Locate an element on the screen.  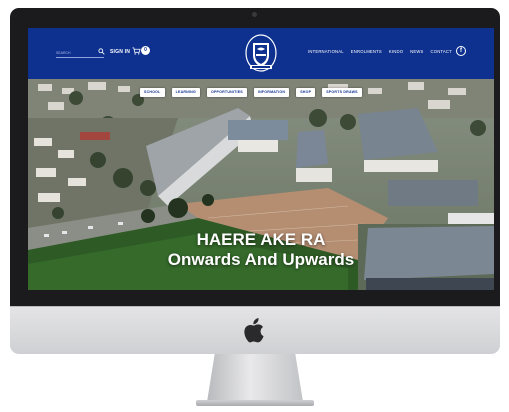
nav-news: NEWS is located at coordinates (416, 51).